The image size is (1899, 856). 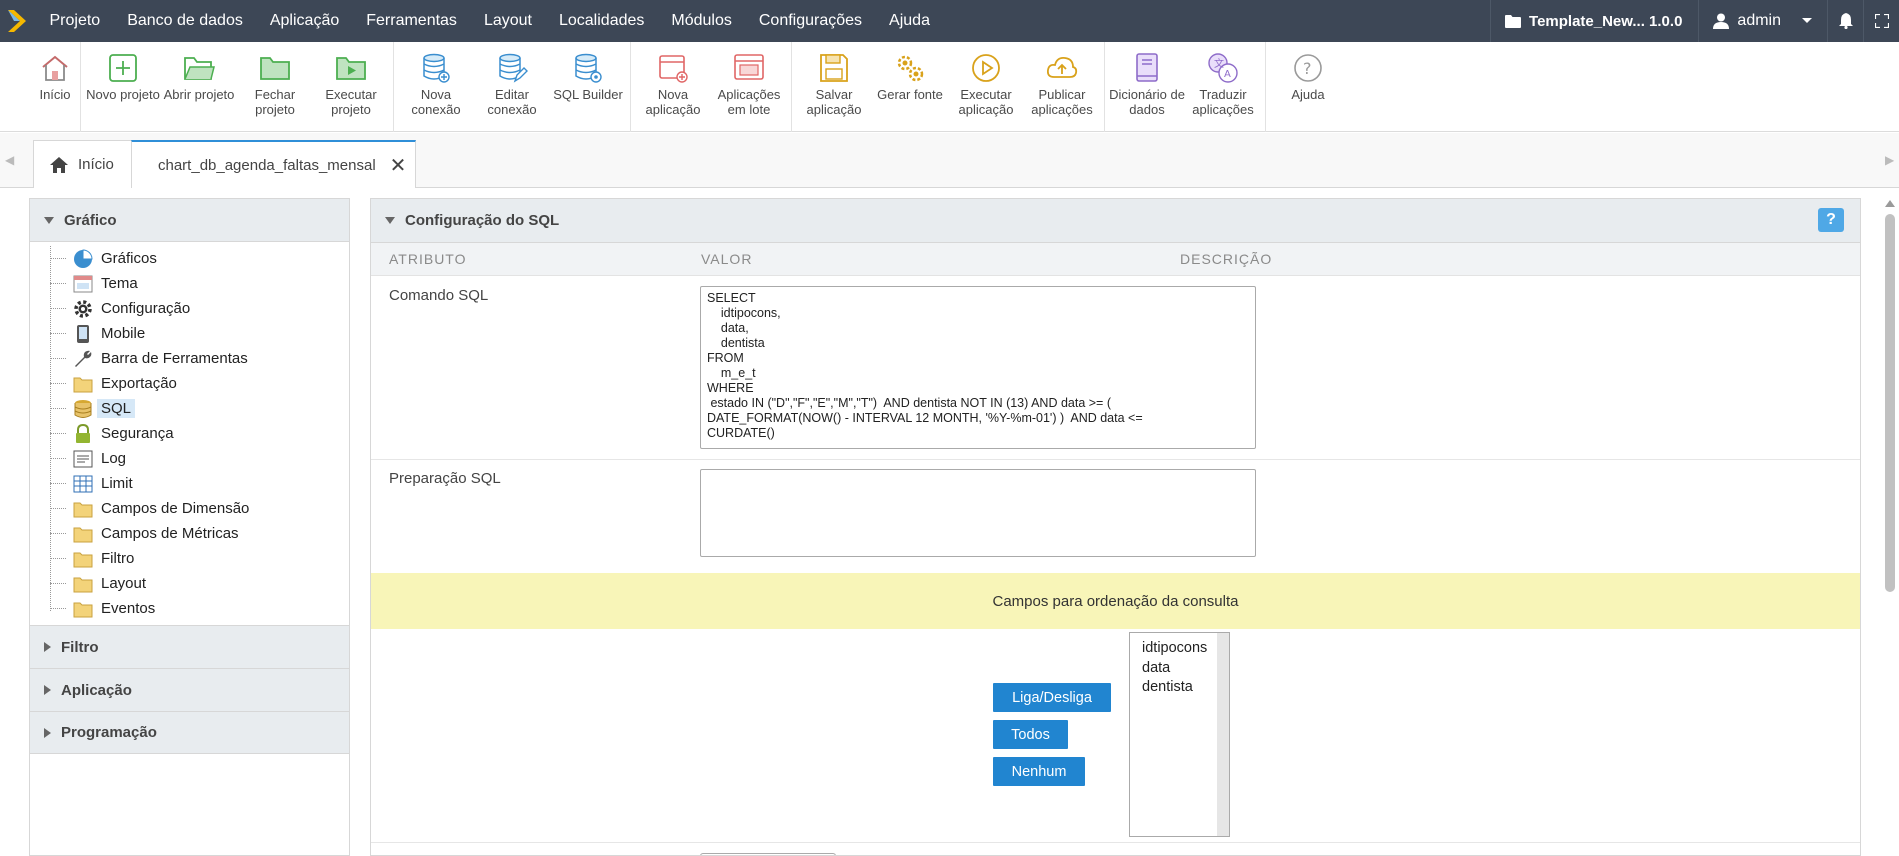 What do you see at coordinates (189, 583) in the screenshot?
I see `sidebar-item-layout: Layout` at bounding box center [189, 583].